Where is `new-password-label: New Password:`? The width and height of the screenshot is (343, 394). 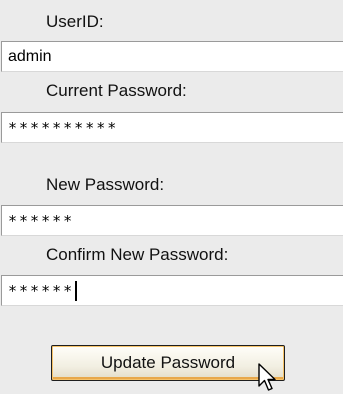 new-password-label: New Password: is located at coordinates (105, 184).